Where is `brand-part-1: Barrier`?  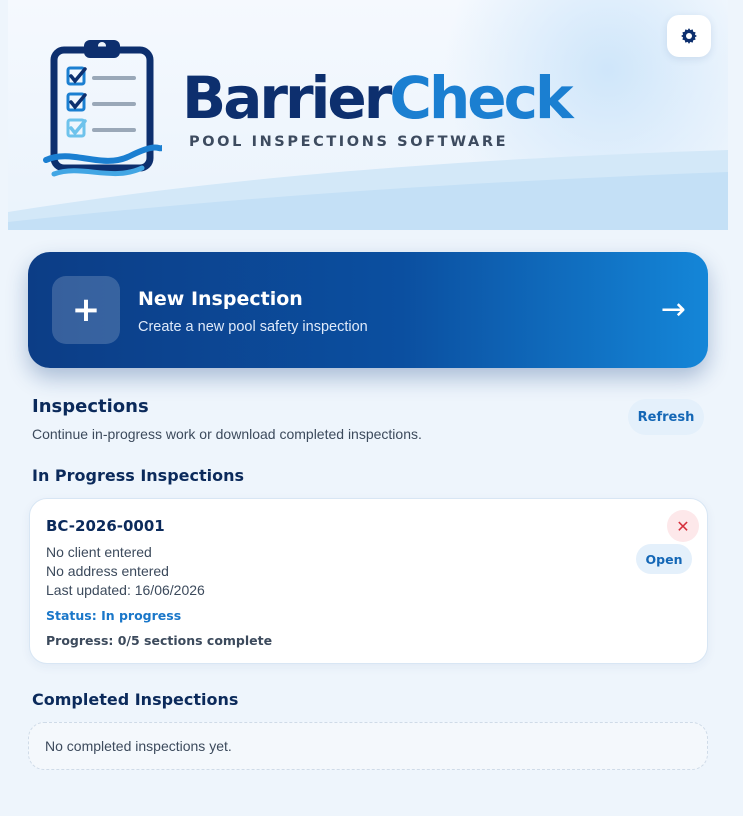
brand-part-1: Barrier is located at coordinates (287, 98).